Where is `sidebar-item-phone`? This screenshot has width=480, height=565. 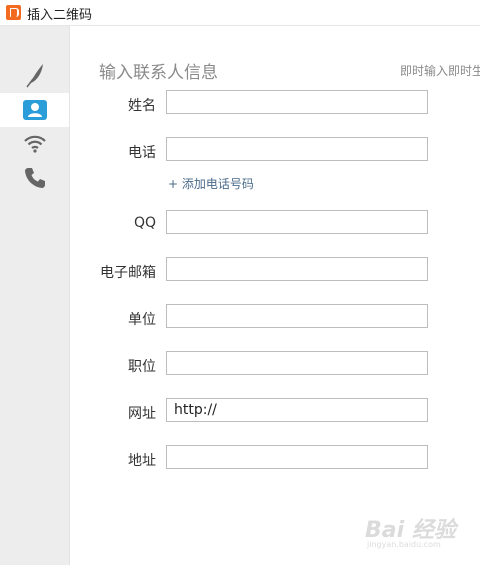
sidebar-item-phone is located at coordinates (34, 178).